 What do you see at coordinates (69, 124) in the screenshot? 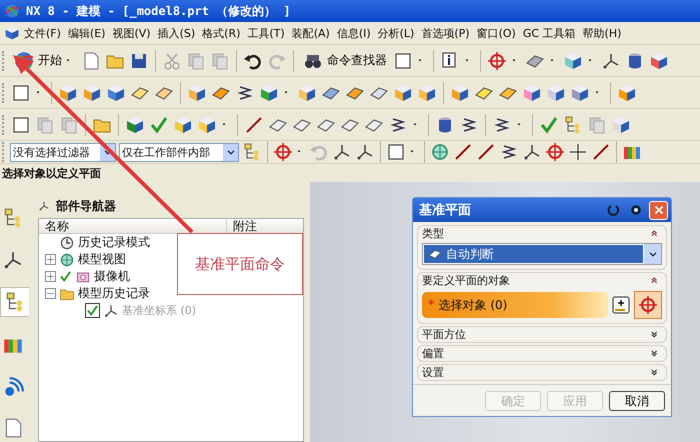
I see `sheets-icon` at bounding box center [69, 124].